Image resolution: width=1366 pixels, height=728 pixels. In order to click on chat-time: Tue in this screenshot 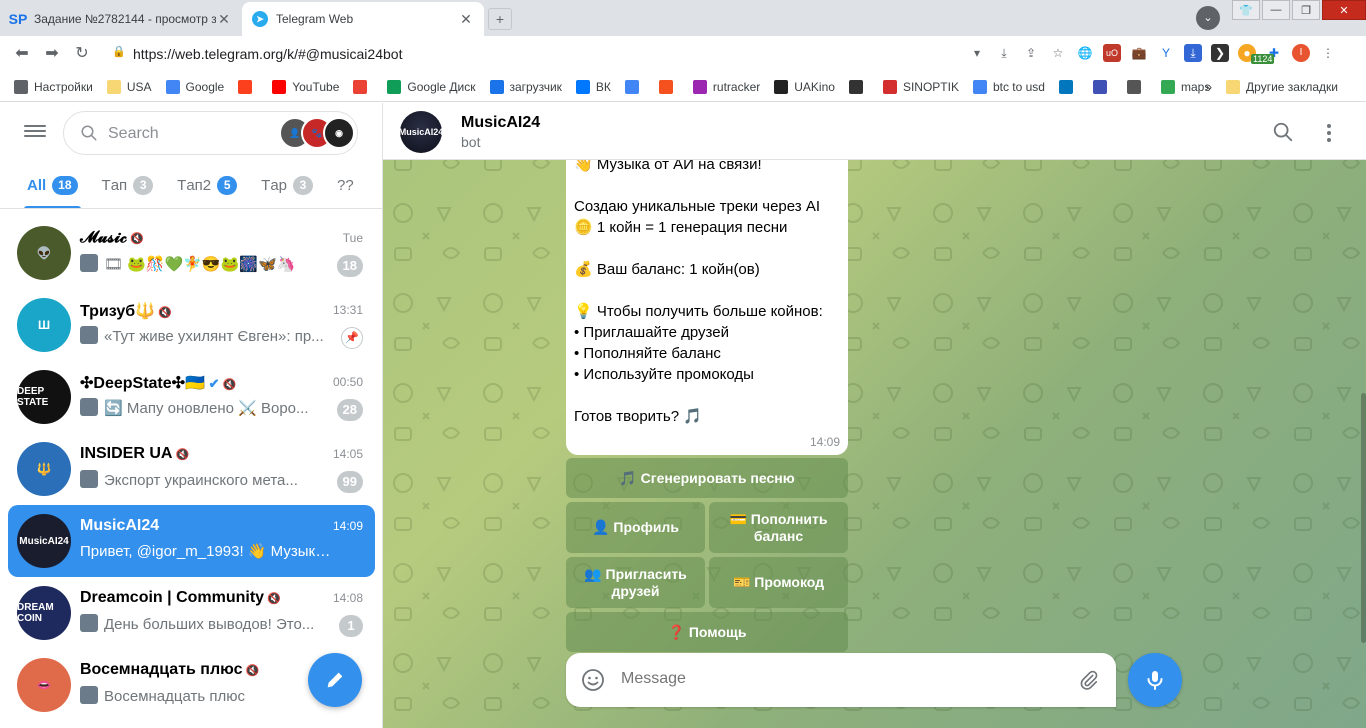, I will do `click(352, 238)`.